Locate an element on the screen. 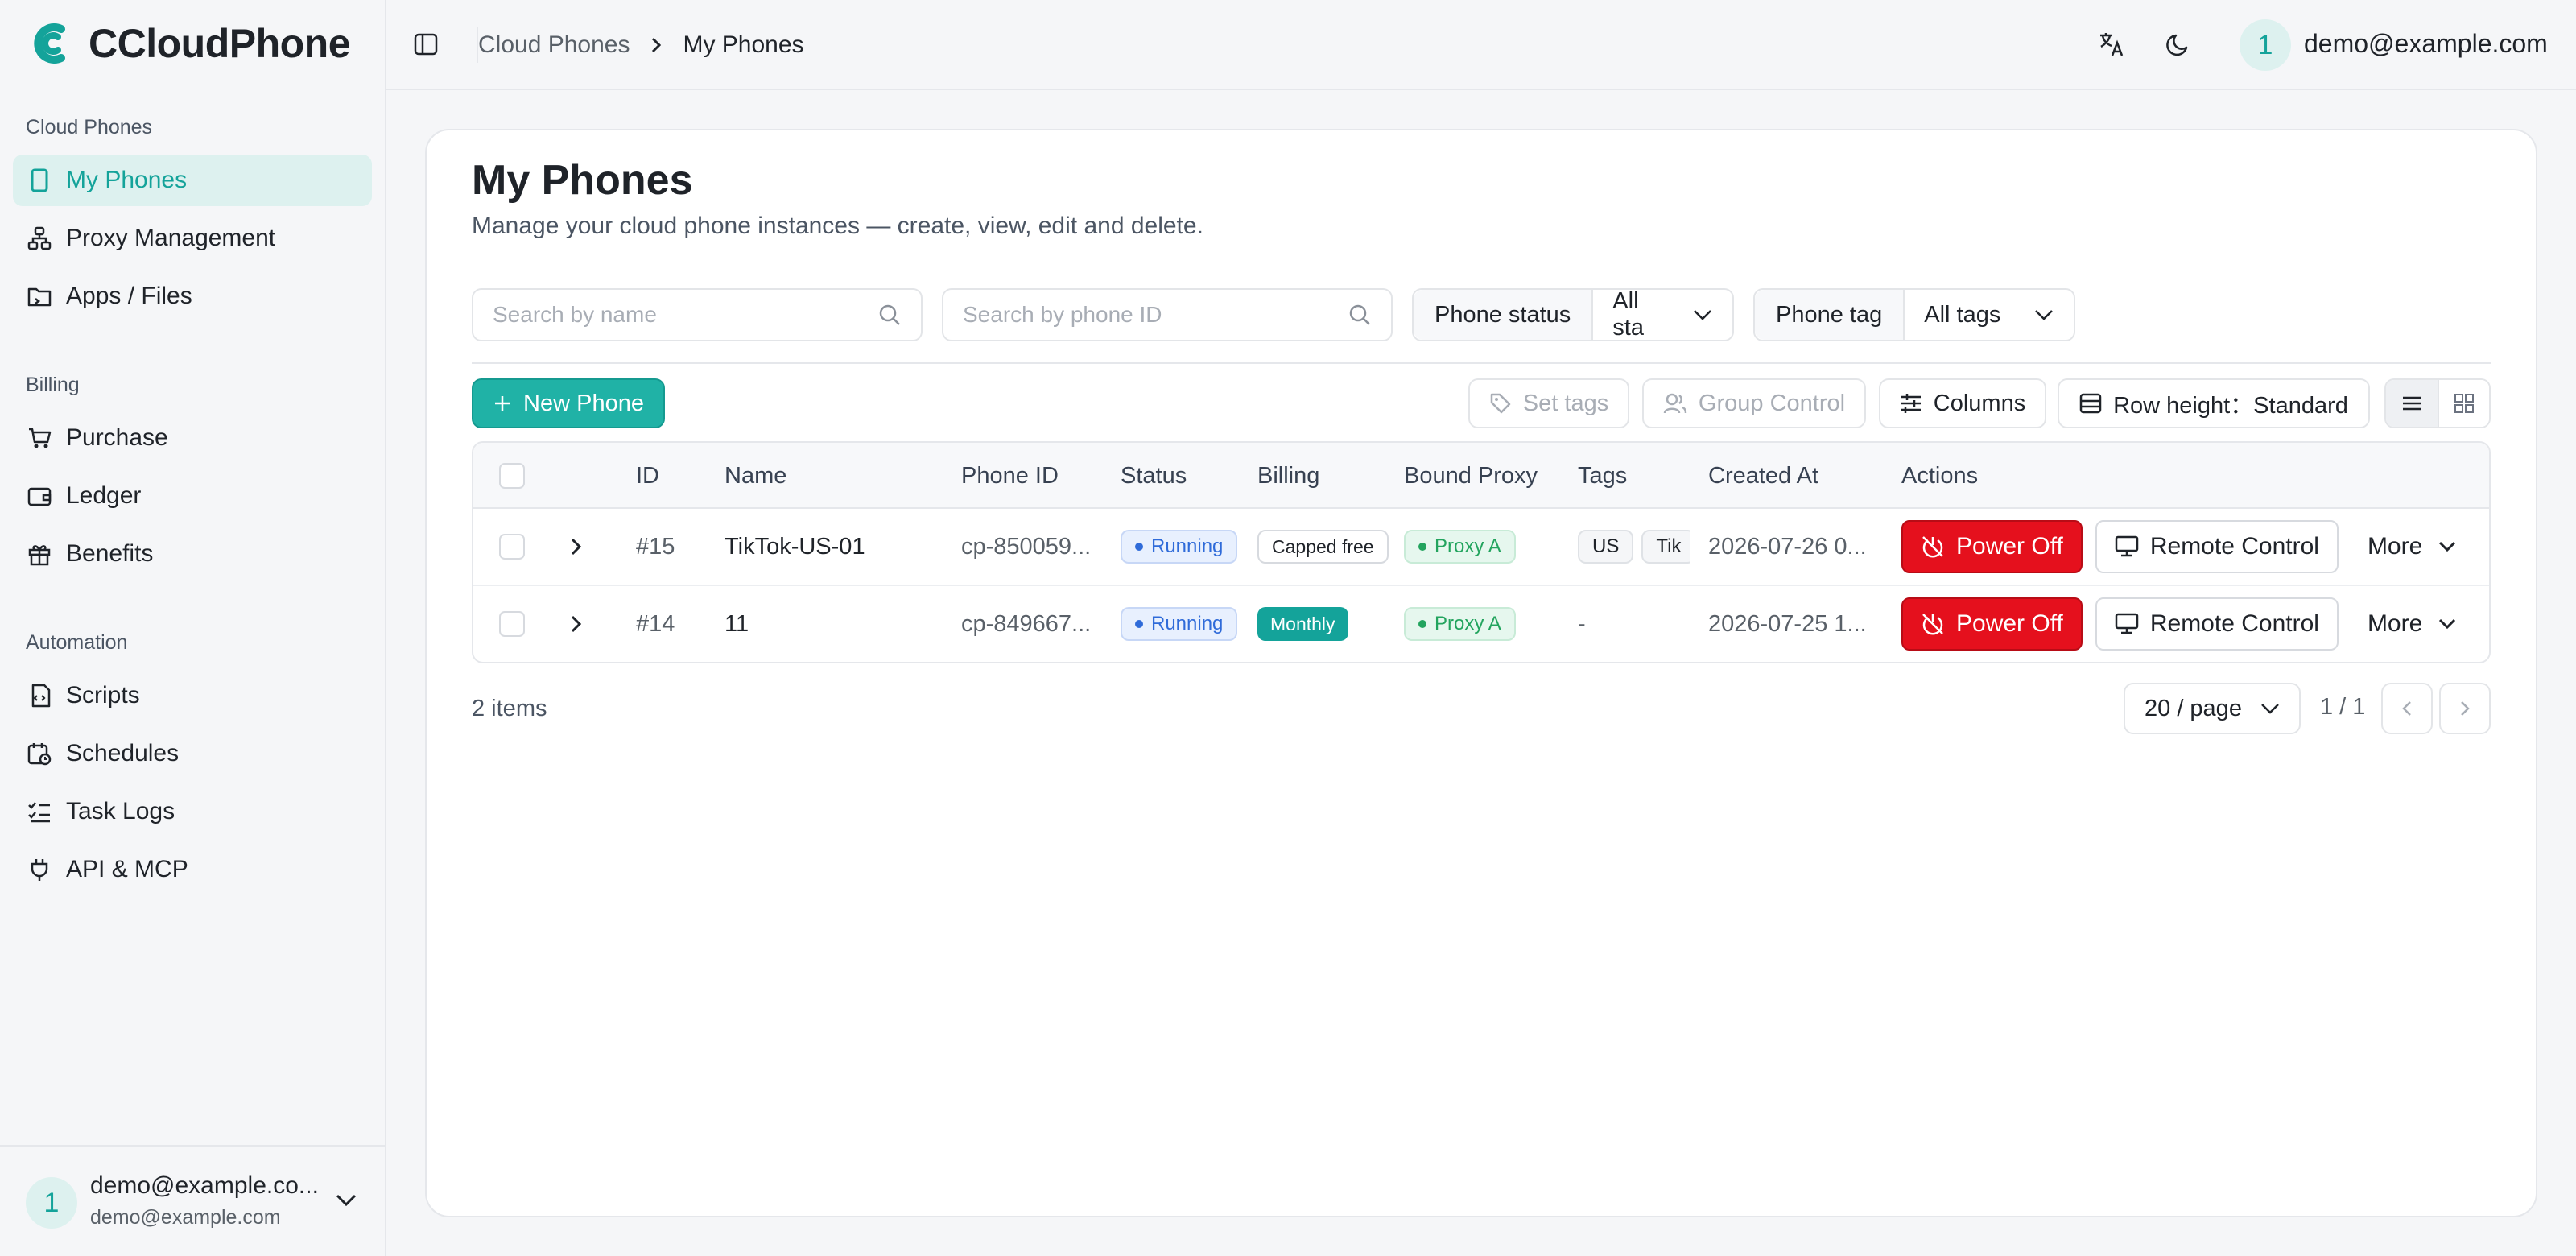  app-name: CCloudPhone is located at coordinates (220, 43).